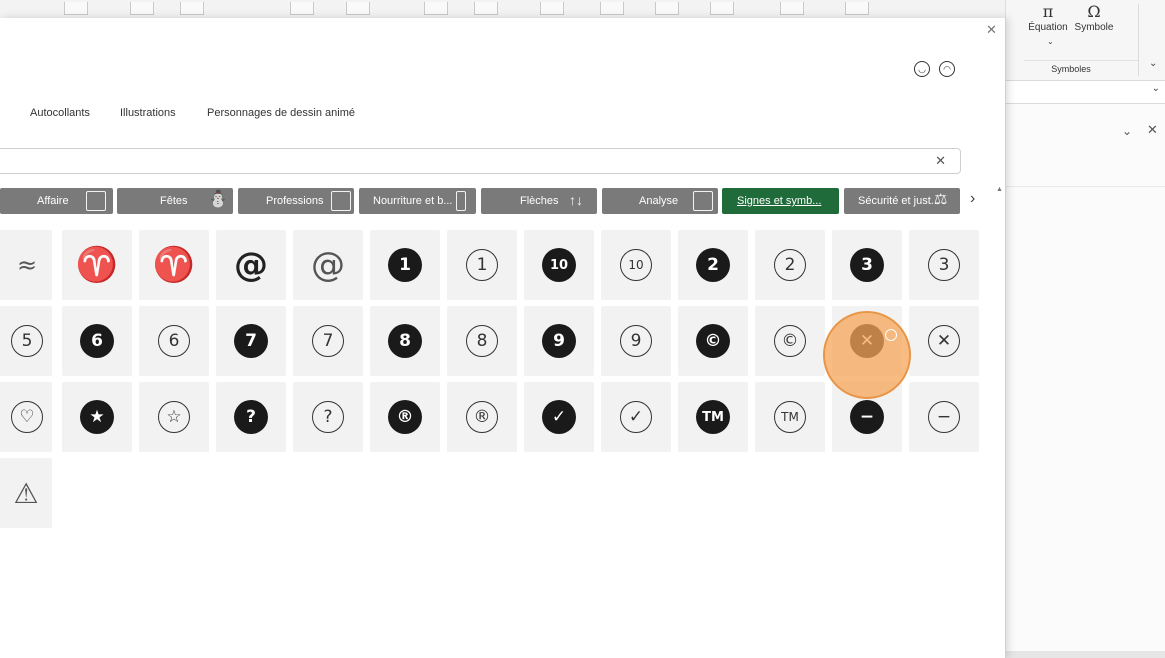  Describe the element at coordinates (148, 113) in the screenshot. I see `tab-illustrations: Illustrations` at that location.